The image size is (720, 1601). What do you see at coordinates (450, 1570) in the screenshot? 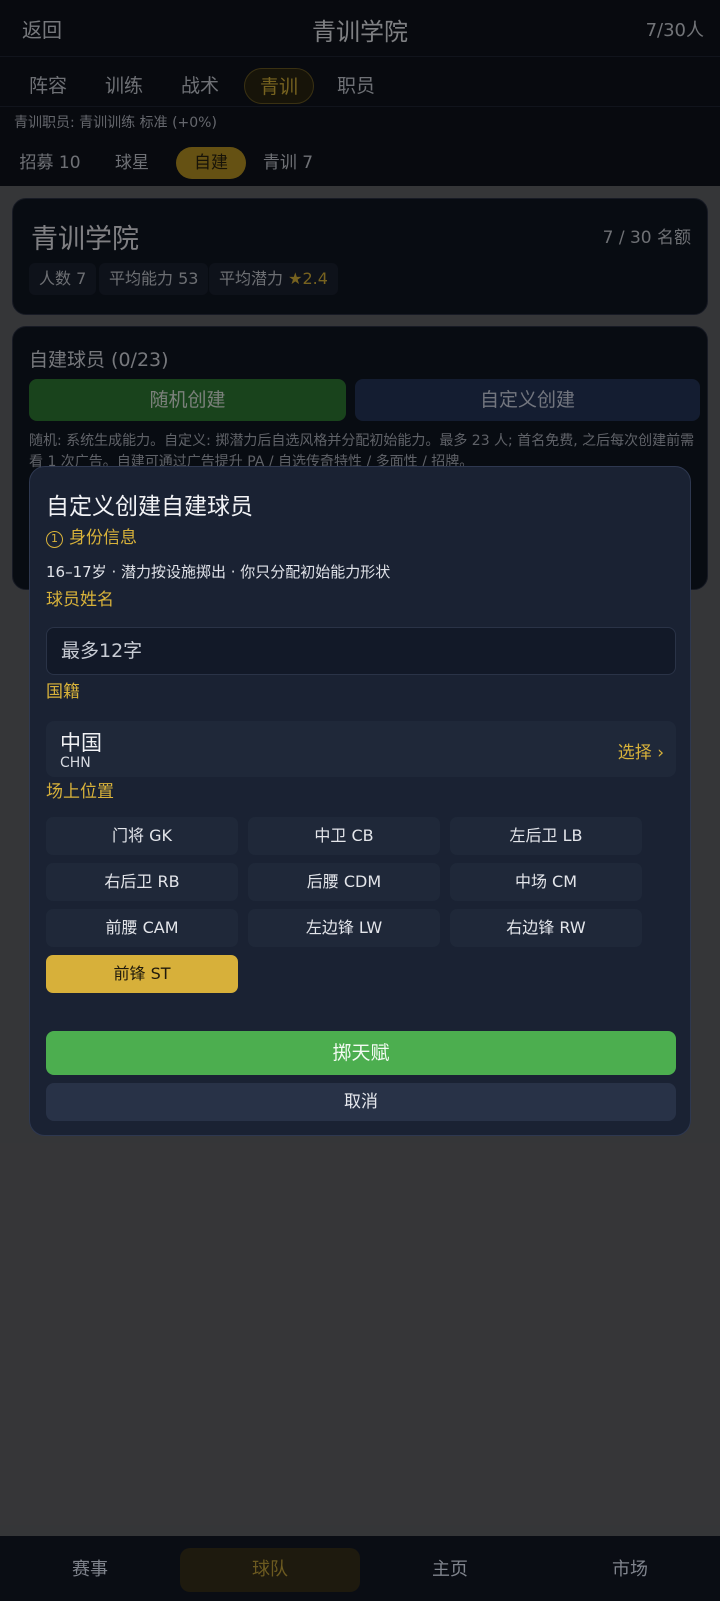
I see `nav-home: 主页` at bounding box center [450, 1570].